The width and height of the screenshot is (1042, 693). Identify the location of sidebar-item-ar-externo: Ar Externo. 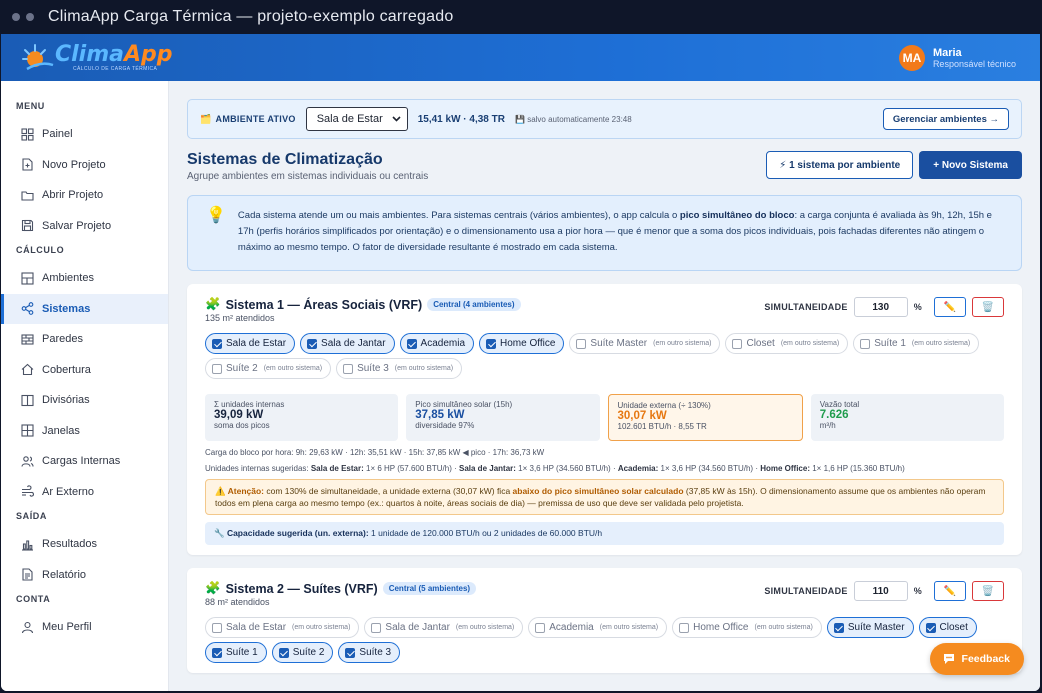
(84, 492).